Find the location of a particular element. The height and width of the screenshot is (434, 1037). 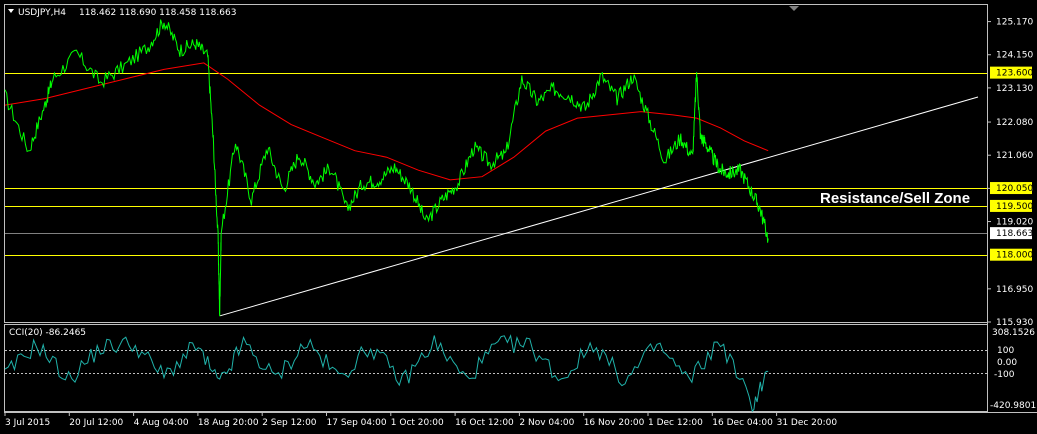

y-tick-label-4: 121.060 is located at coordinates (1014, 156).